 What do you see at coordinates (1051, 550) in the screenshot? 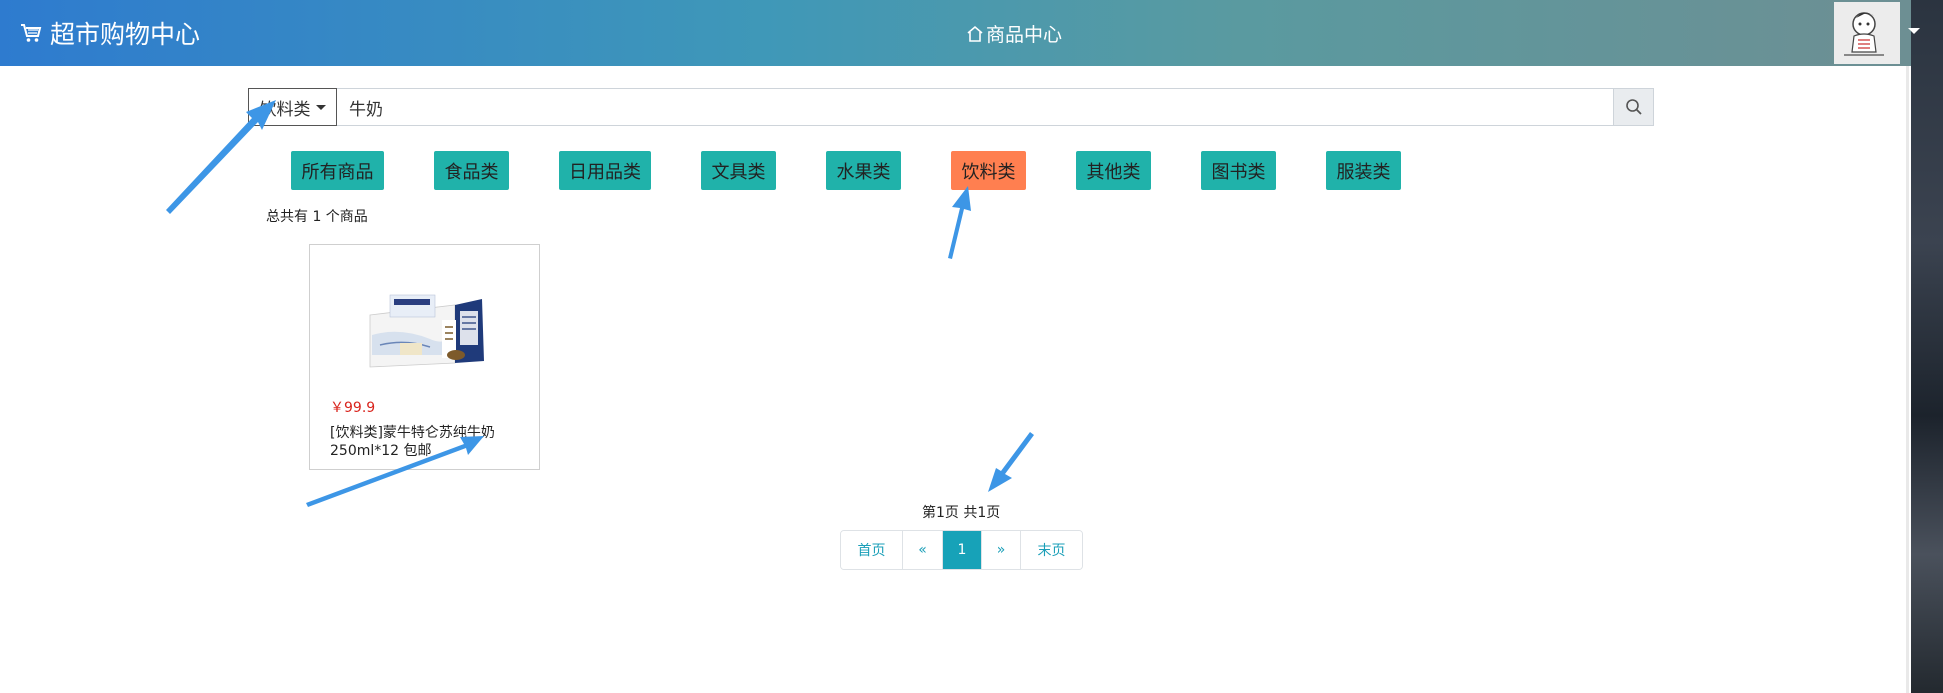
I see `page-last-button: 末页` at bounding box center [1051, 550].